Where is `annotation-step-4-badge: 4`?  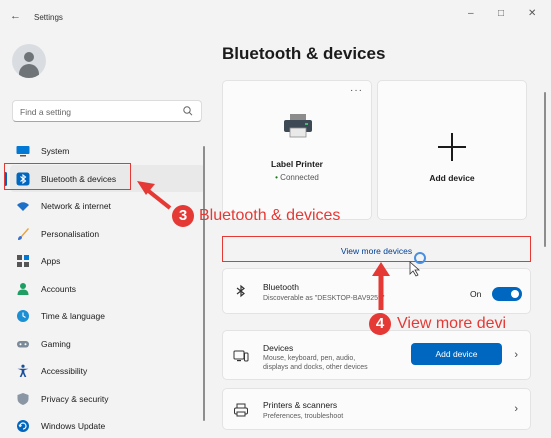
annotation-step-4-badge: 4 is located at coordinates (380, 324).